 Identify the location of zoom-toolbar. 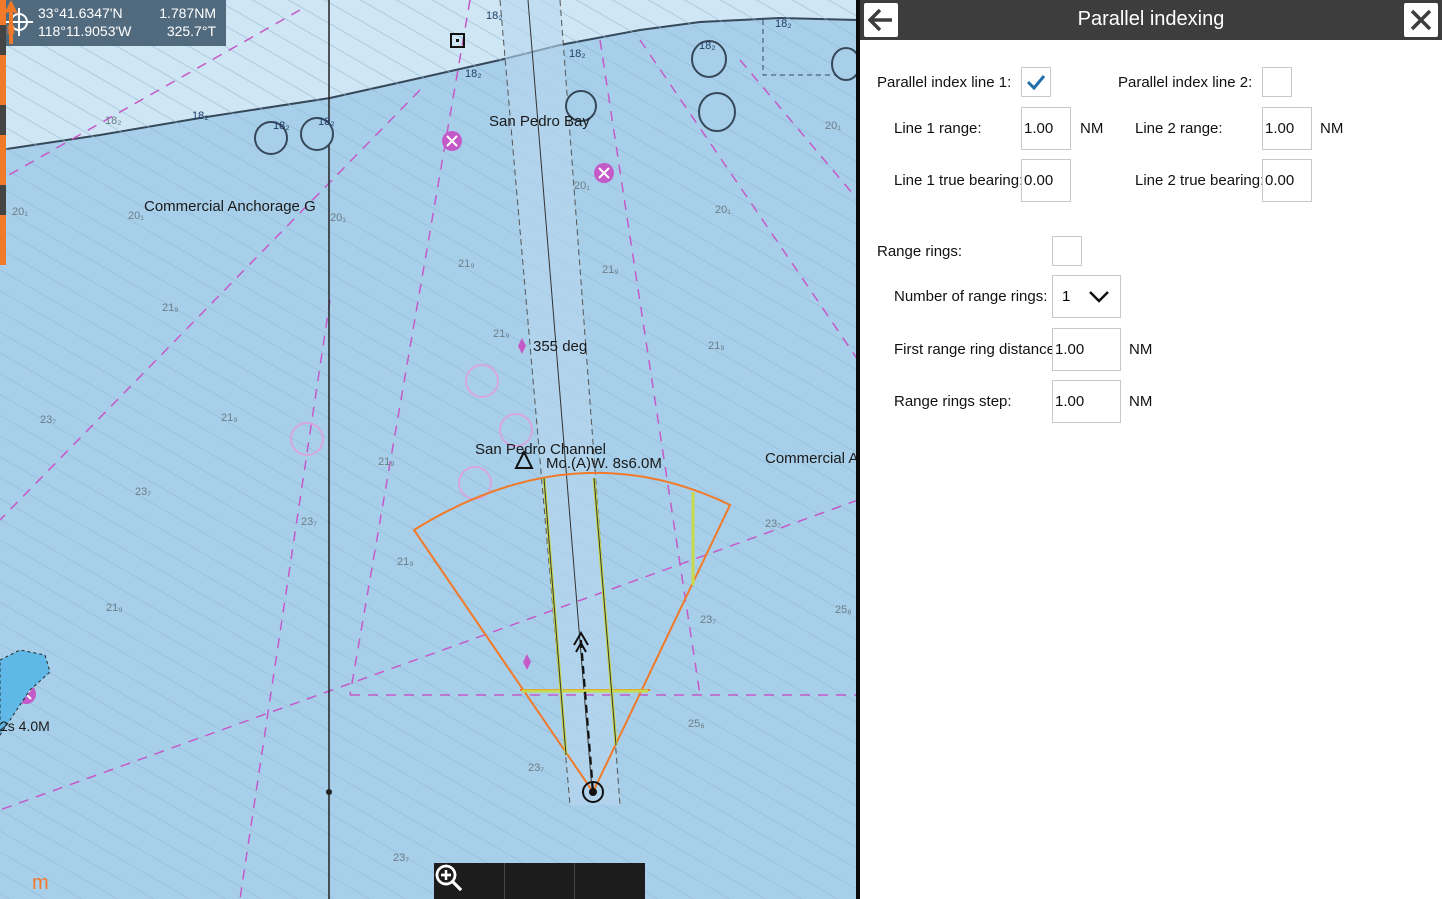
(539, 881).